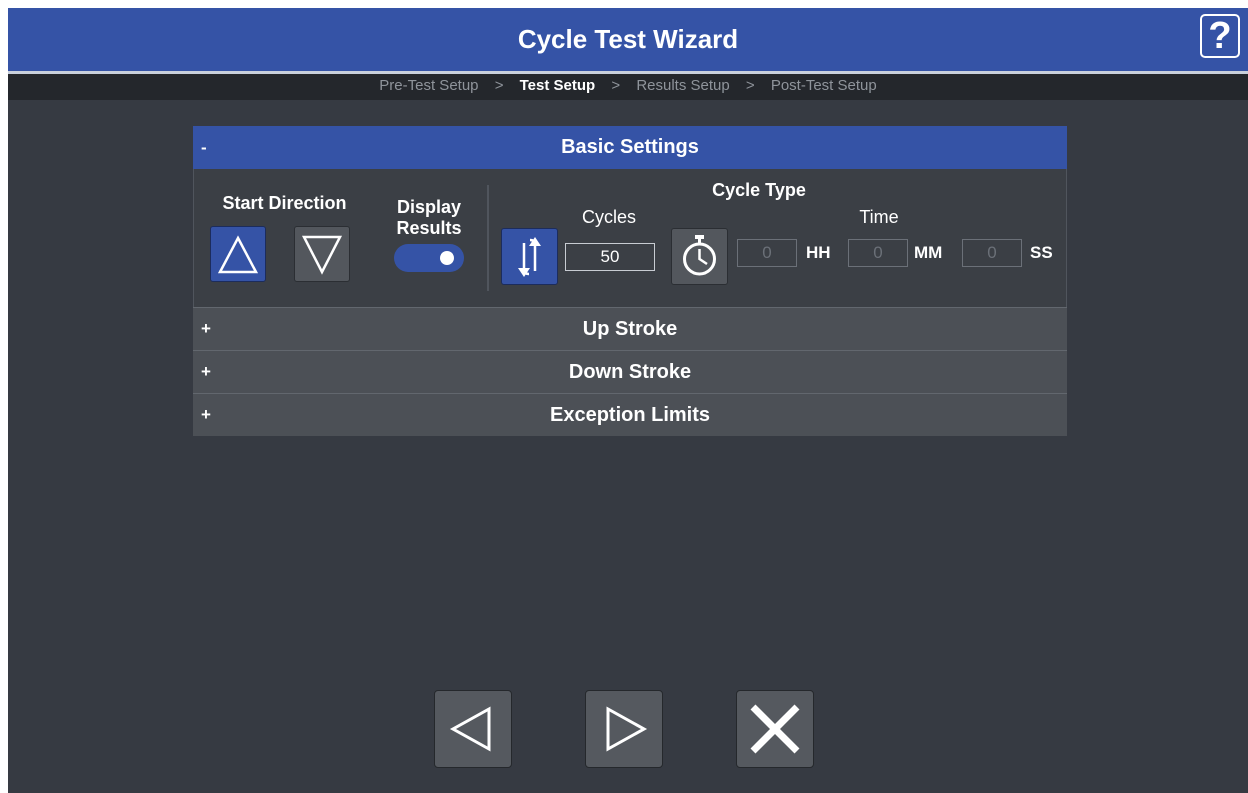  I want to click on cycle-arrows-icon, so click(529, 257).